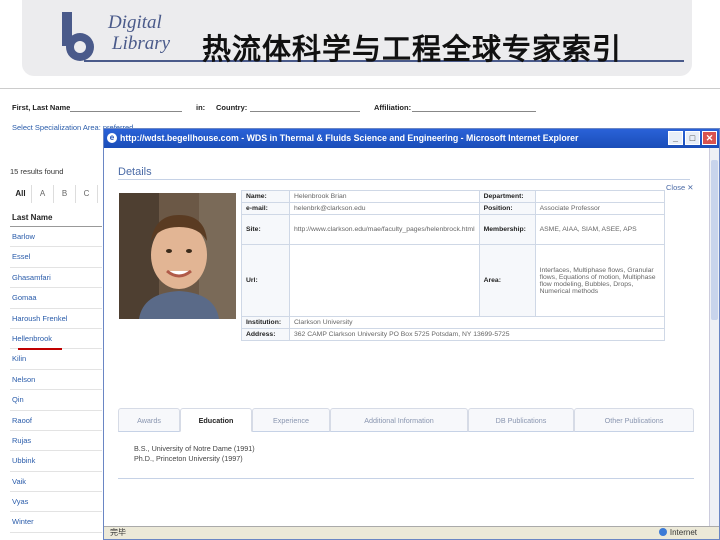 Image resolution: width=720 pixels, height=540 pixels. I want to click on name-label: Name:, so click(265, 196).